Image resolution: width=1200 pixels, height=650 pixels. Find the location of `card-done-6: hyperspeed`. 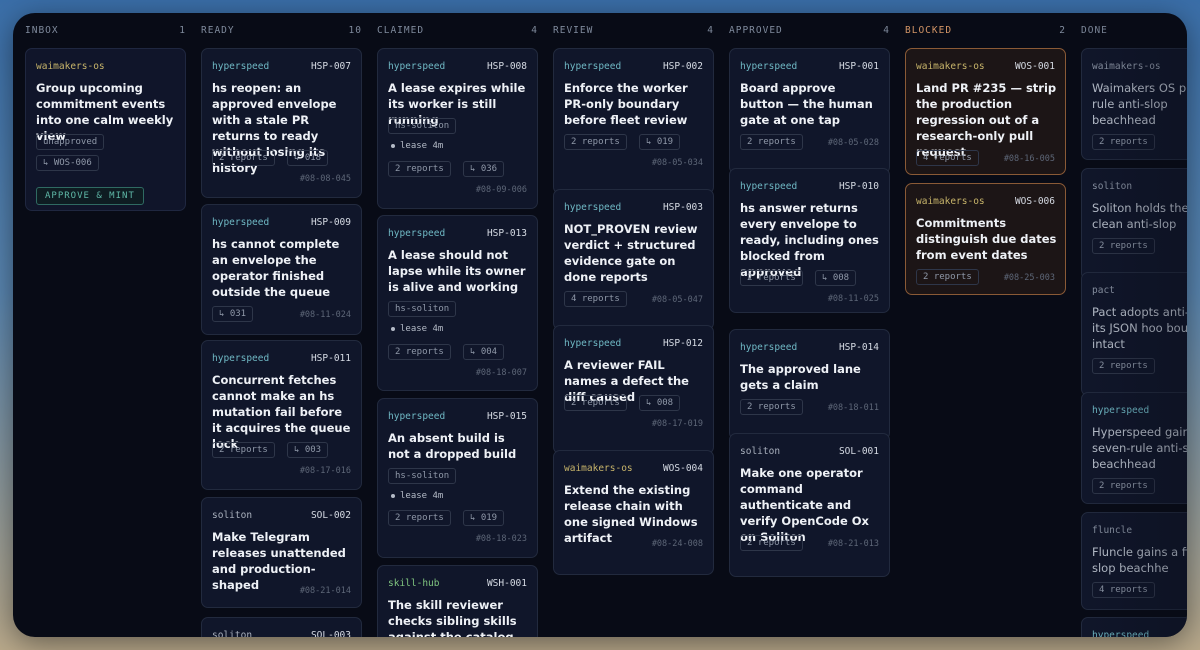

card-done-6: hyperspeed is located at coordinates (1134, 627).